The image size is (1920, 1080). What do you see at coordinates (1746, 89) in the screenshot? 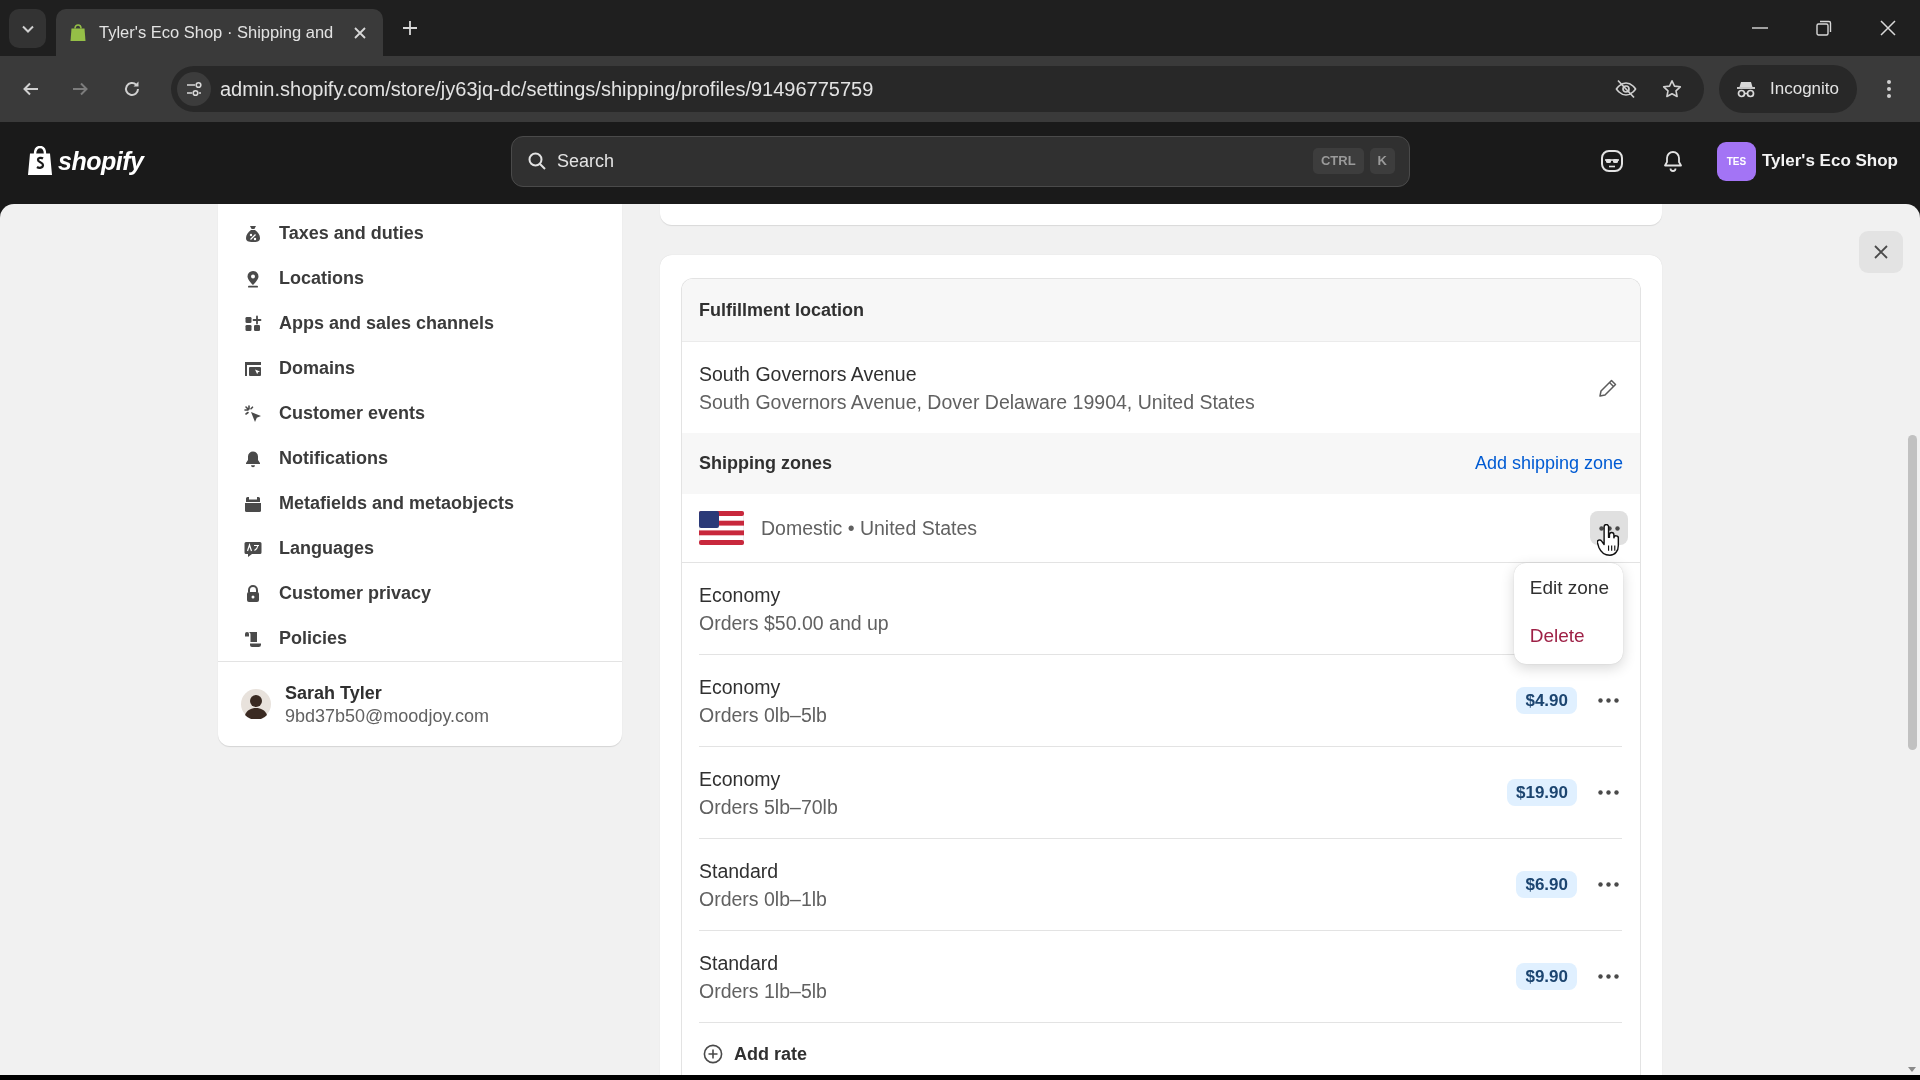
I see `incognito-icon` at bounding box center [1746, 89].